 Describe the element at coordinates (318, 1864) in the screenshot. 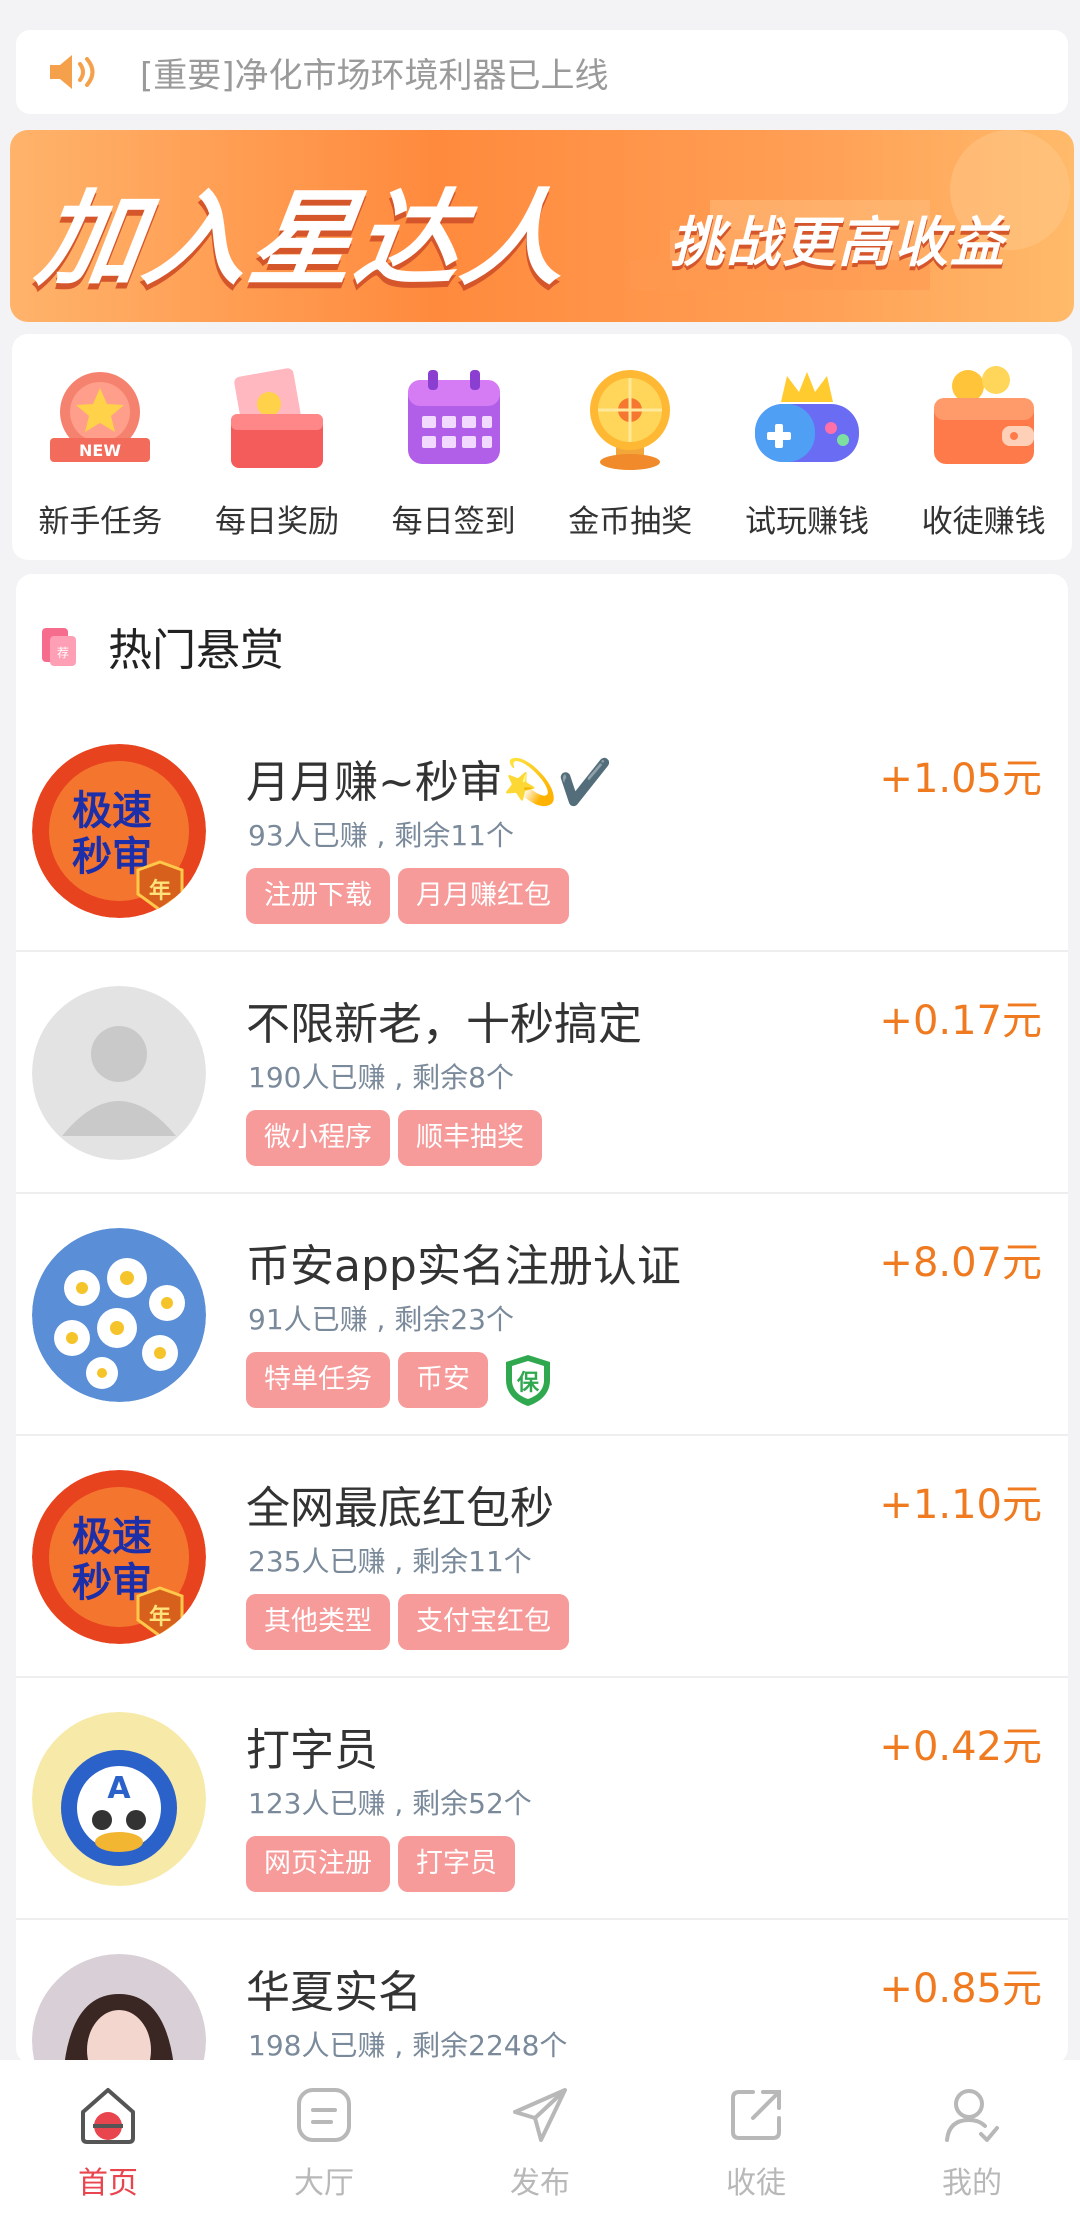

I see `task-tag: 网页注册` at that location.